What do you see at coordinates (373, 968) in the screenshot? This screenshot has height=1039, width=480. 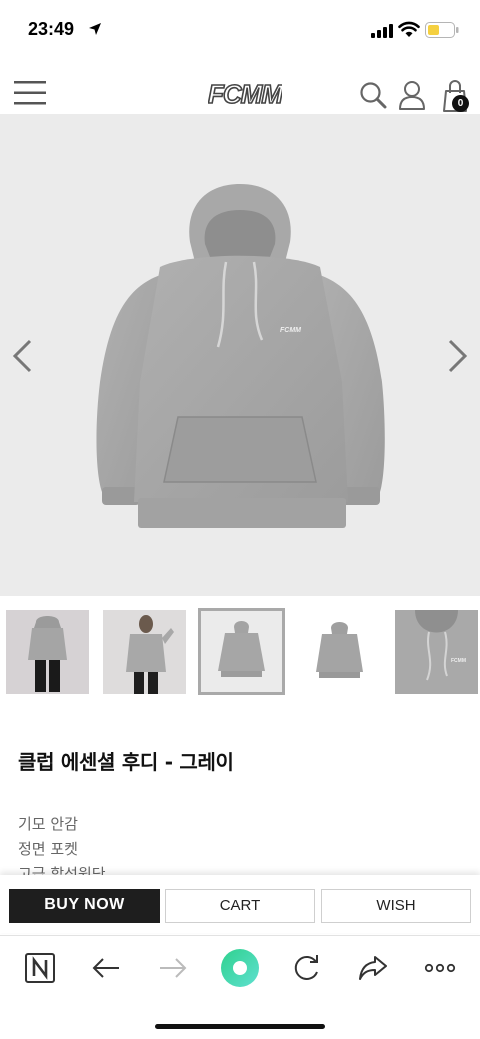 I see `share-icon` at bounding box center [373, 968].